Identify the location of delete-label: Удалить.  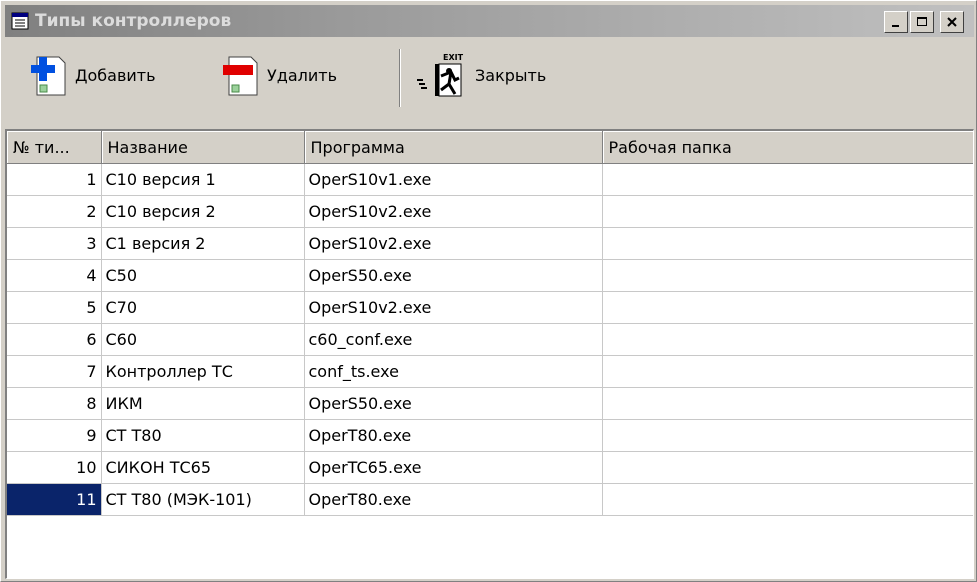
(302, 75).